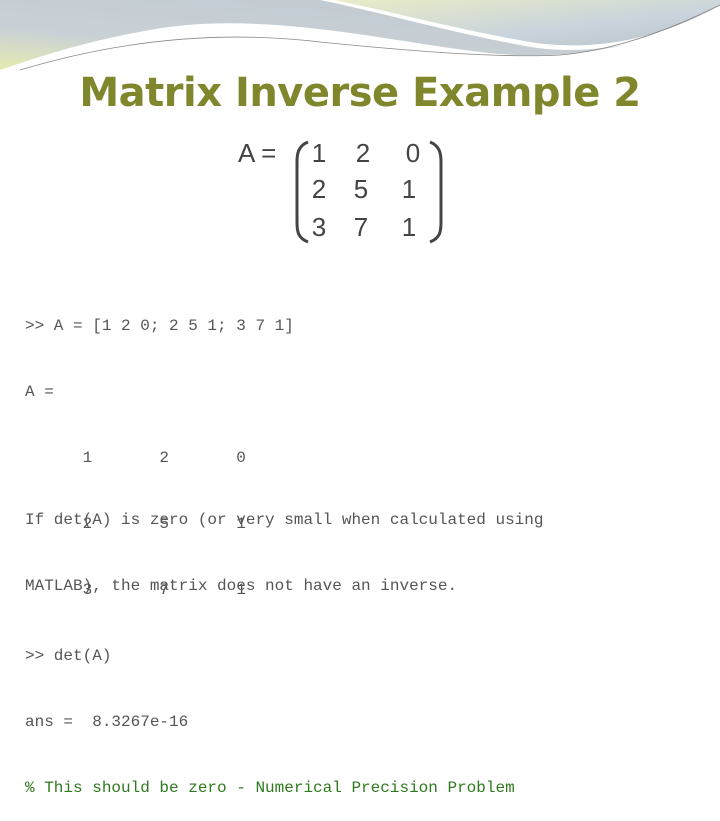 This screenshot has width=720, height=821. What do you see at coordinates (257, 153) in the screenshot?
I see `matrix-label: A =` at bounding box center [257, 153].